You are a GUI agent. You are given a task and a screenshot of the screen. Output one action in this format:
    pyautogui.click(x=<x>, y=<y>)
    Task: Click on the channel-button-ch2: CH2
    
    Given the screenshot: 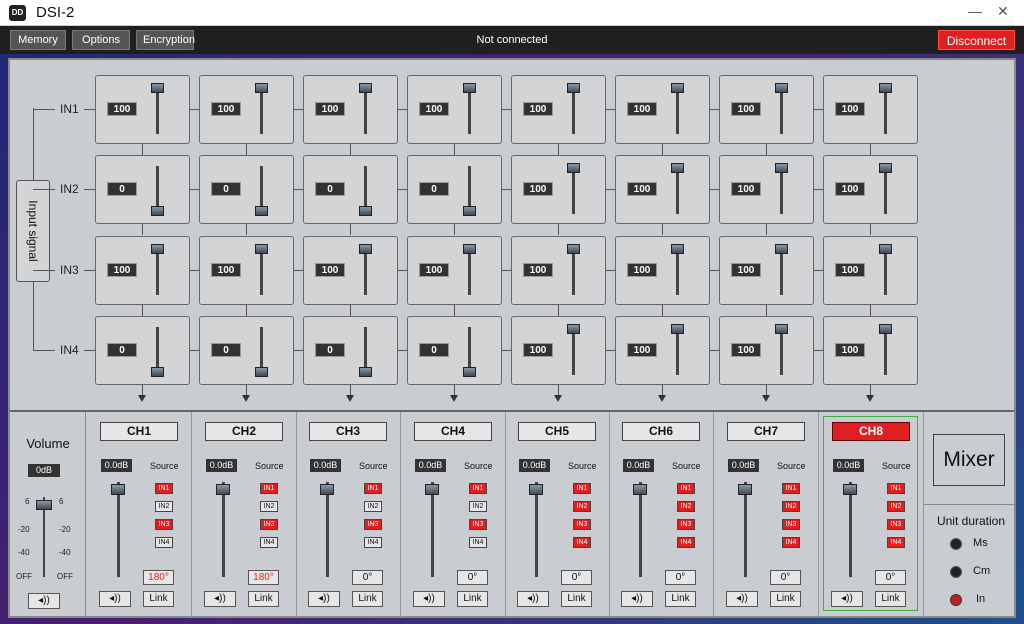 What is the action you would take?
    pyautogui.click(x=244, y=431)
    